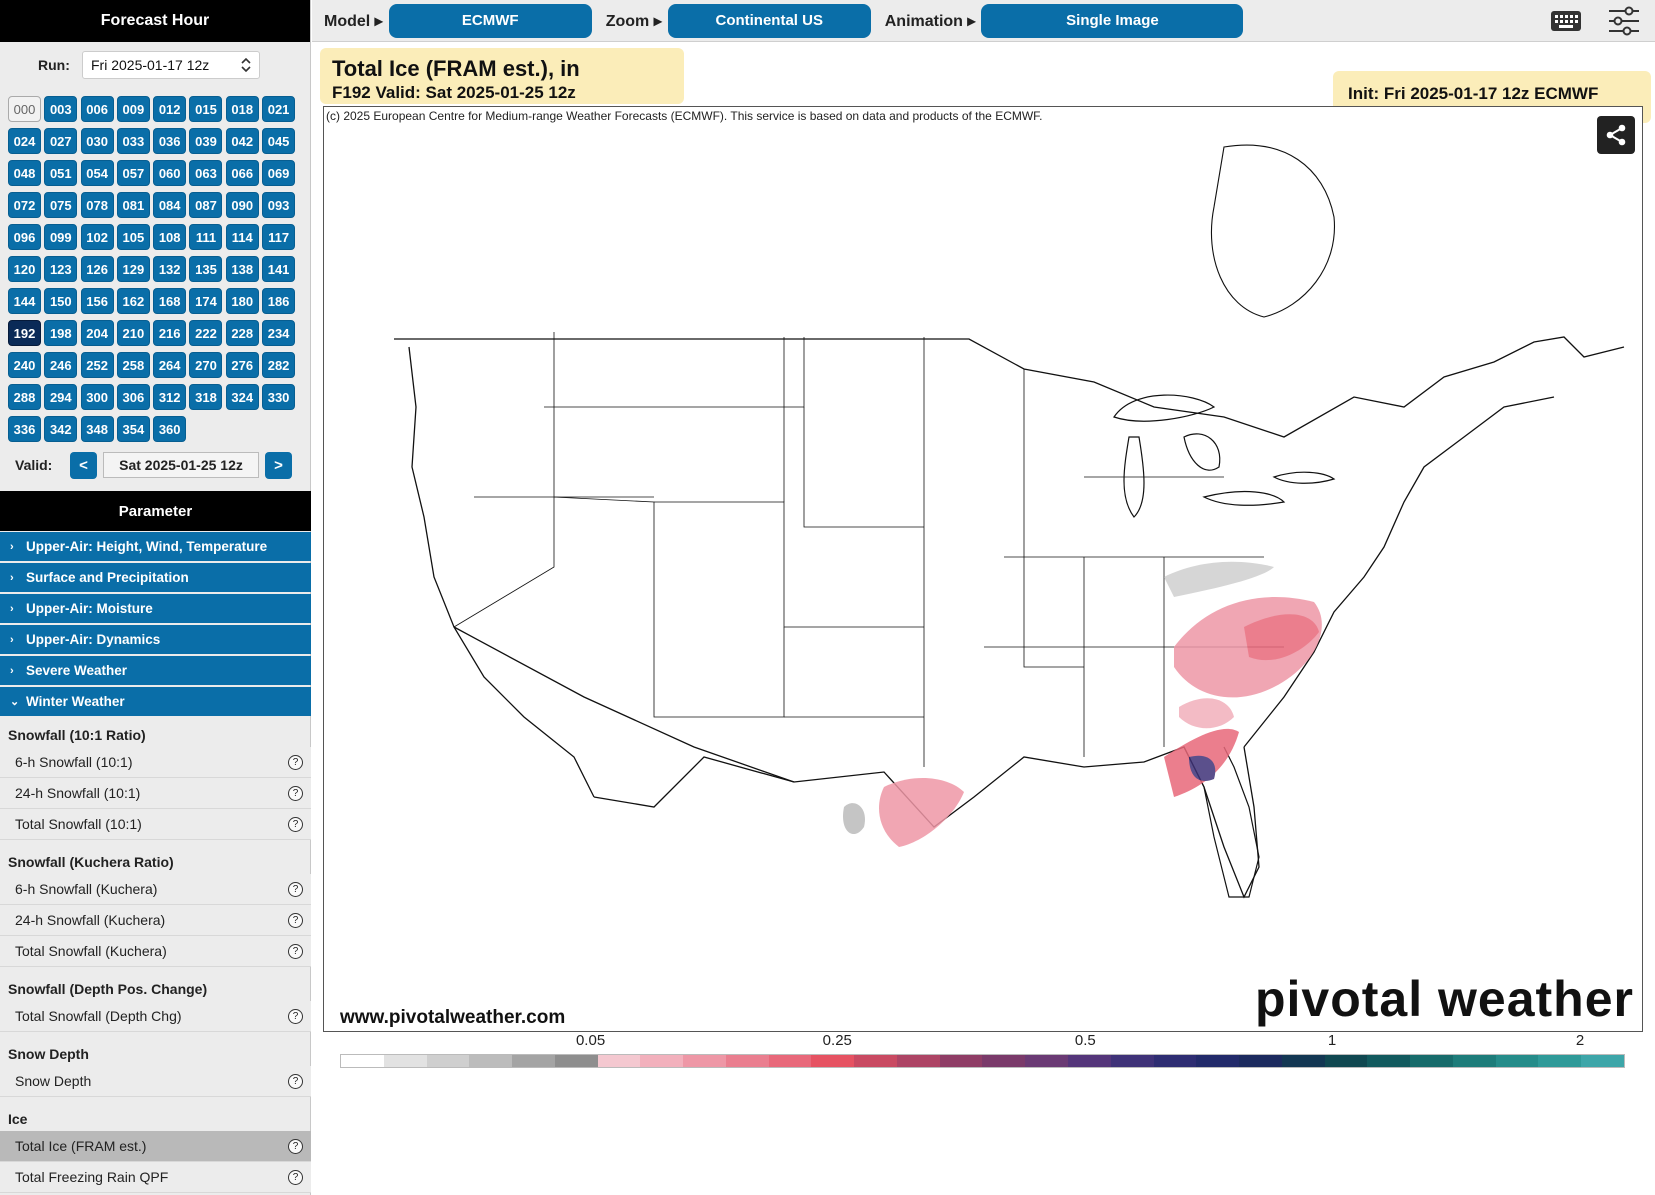 This screenshot has width=1655, height=1195. Describe the element at coordinates (279, 109) in the screenshot. I see `forecast-hour-button: 021` at that location.